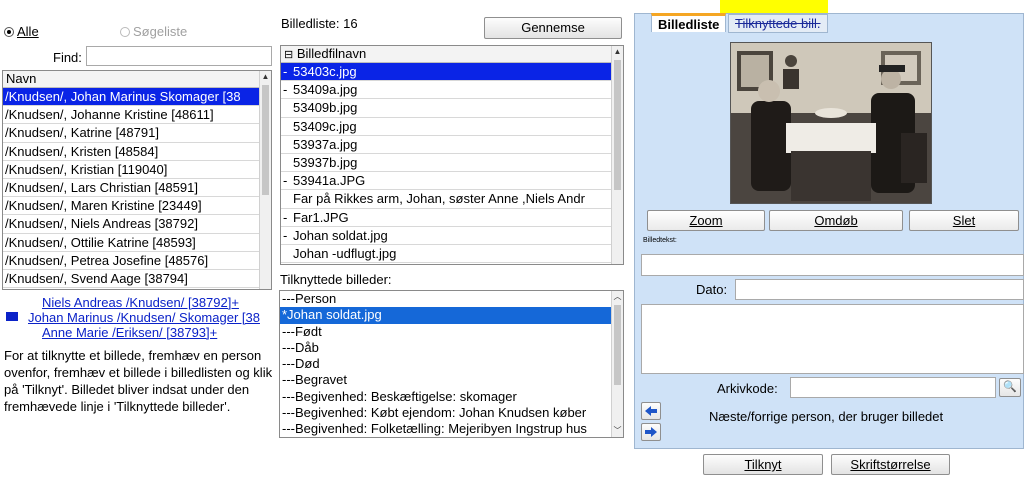 The width and height of the screenshot is (1024, 478). I want to click on person-list-scrollbar: ▲, so click(265, 180).